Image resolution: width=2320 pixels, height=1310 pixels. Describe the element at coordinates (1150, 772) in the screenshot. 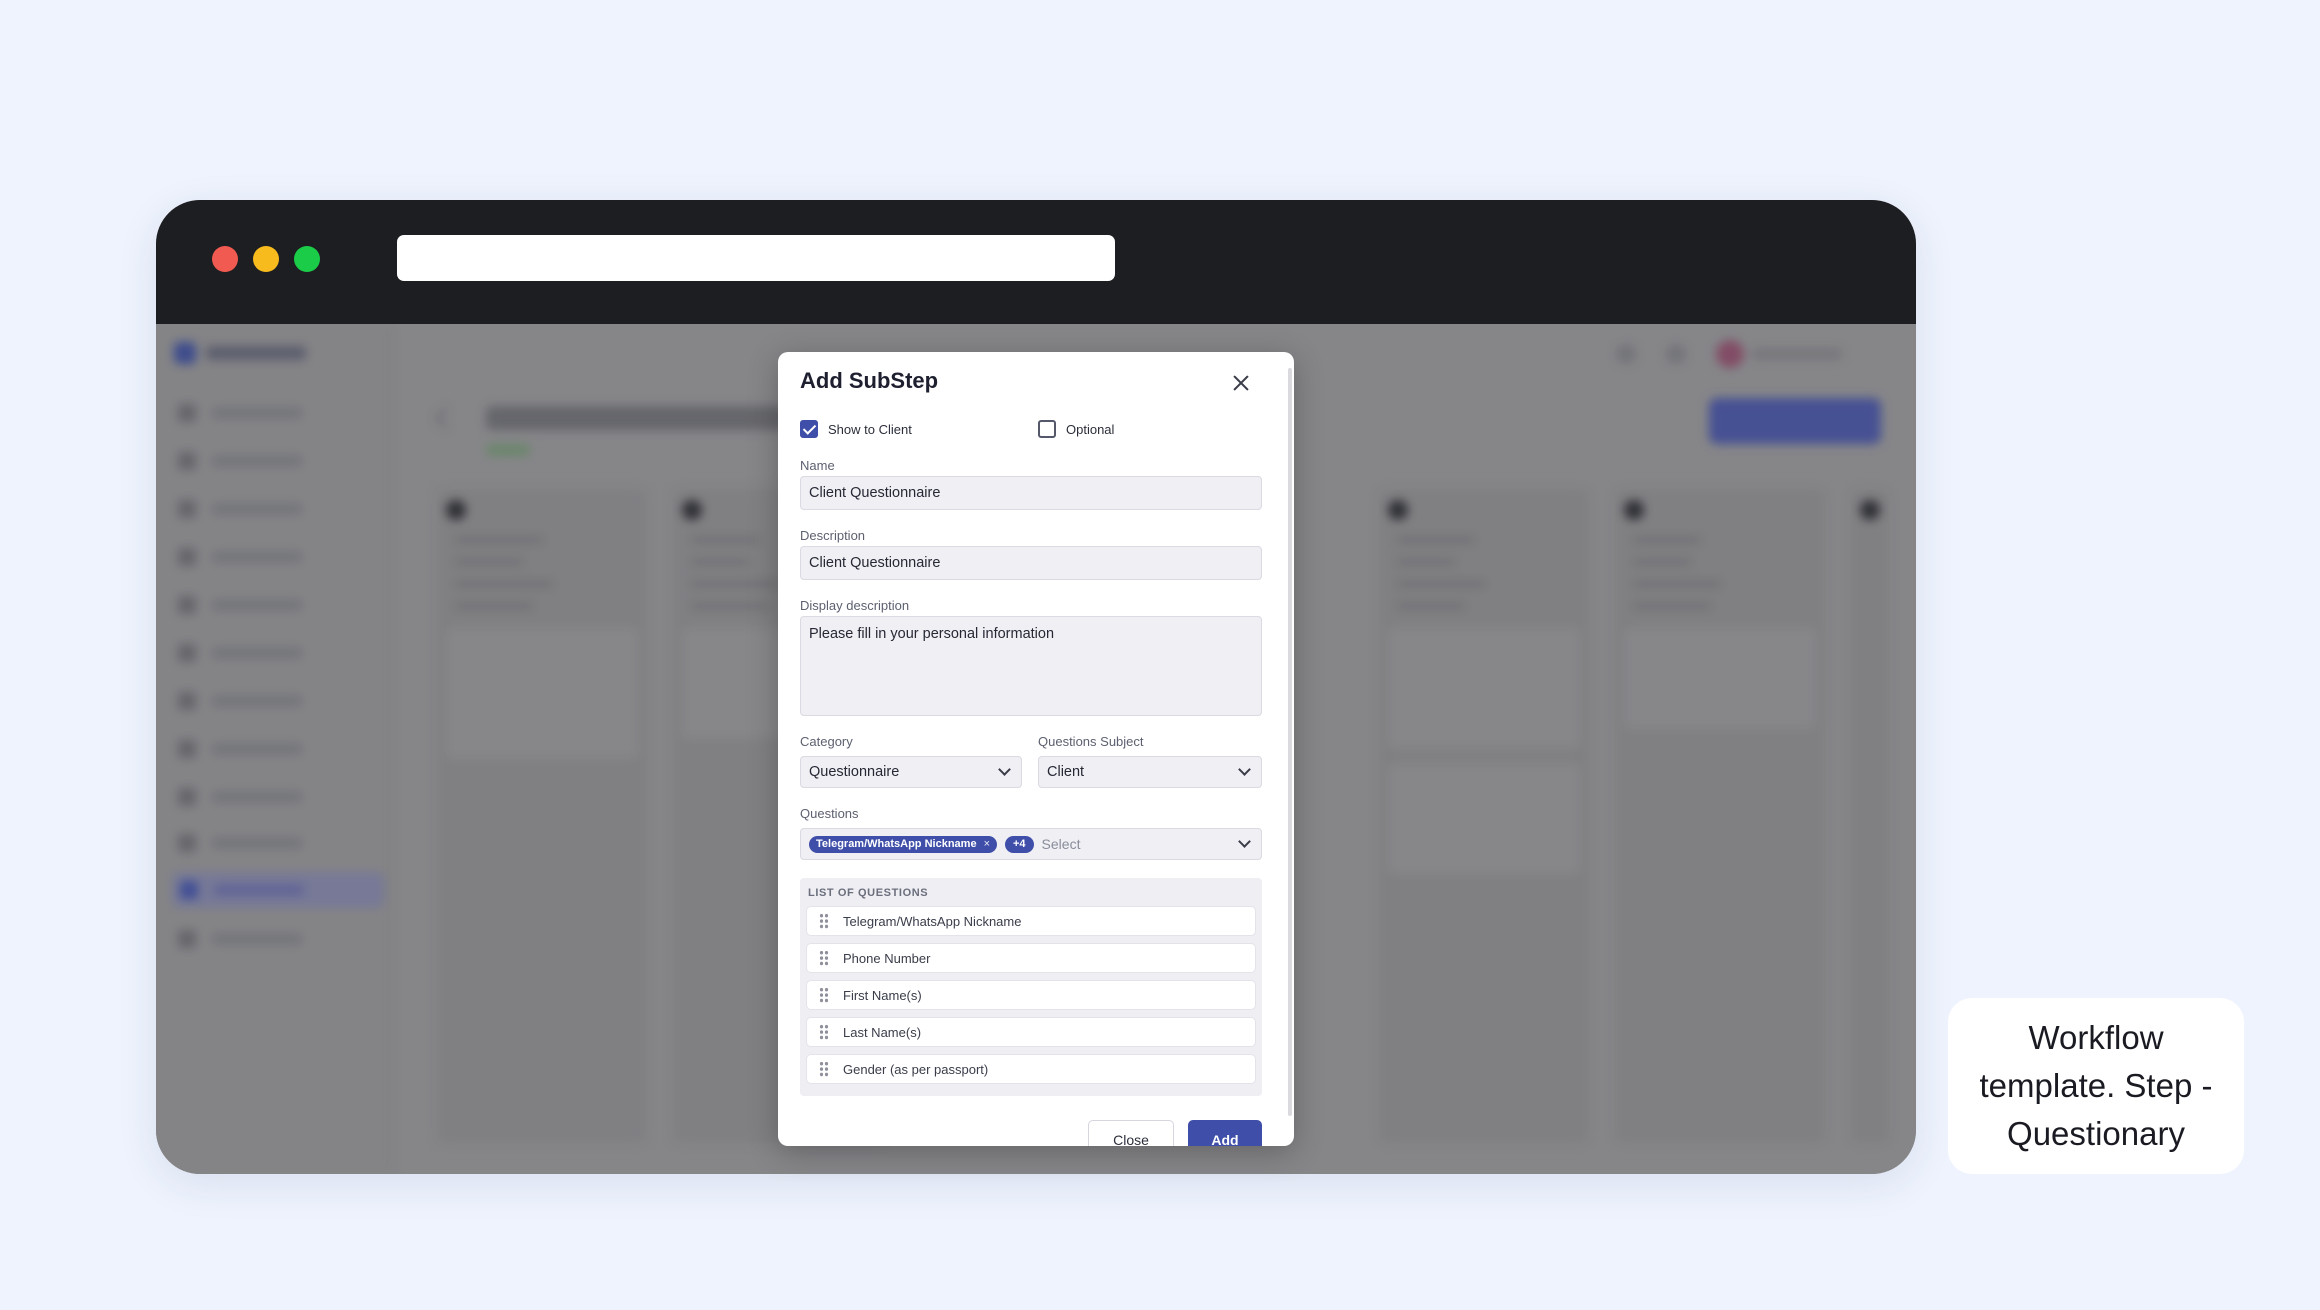

I see `questions-subject-select: Client` at that location.